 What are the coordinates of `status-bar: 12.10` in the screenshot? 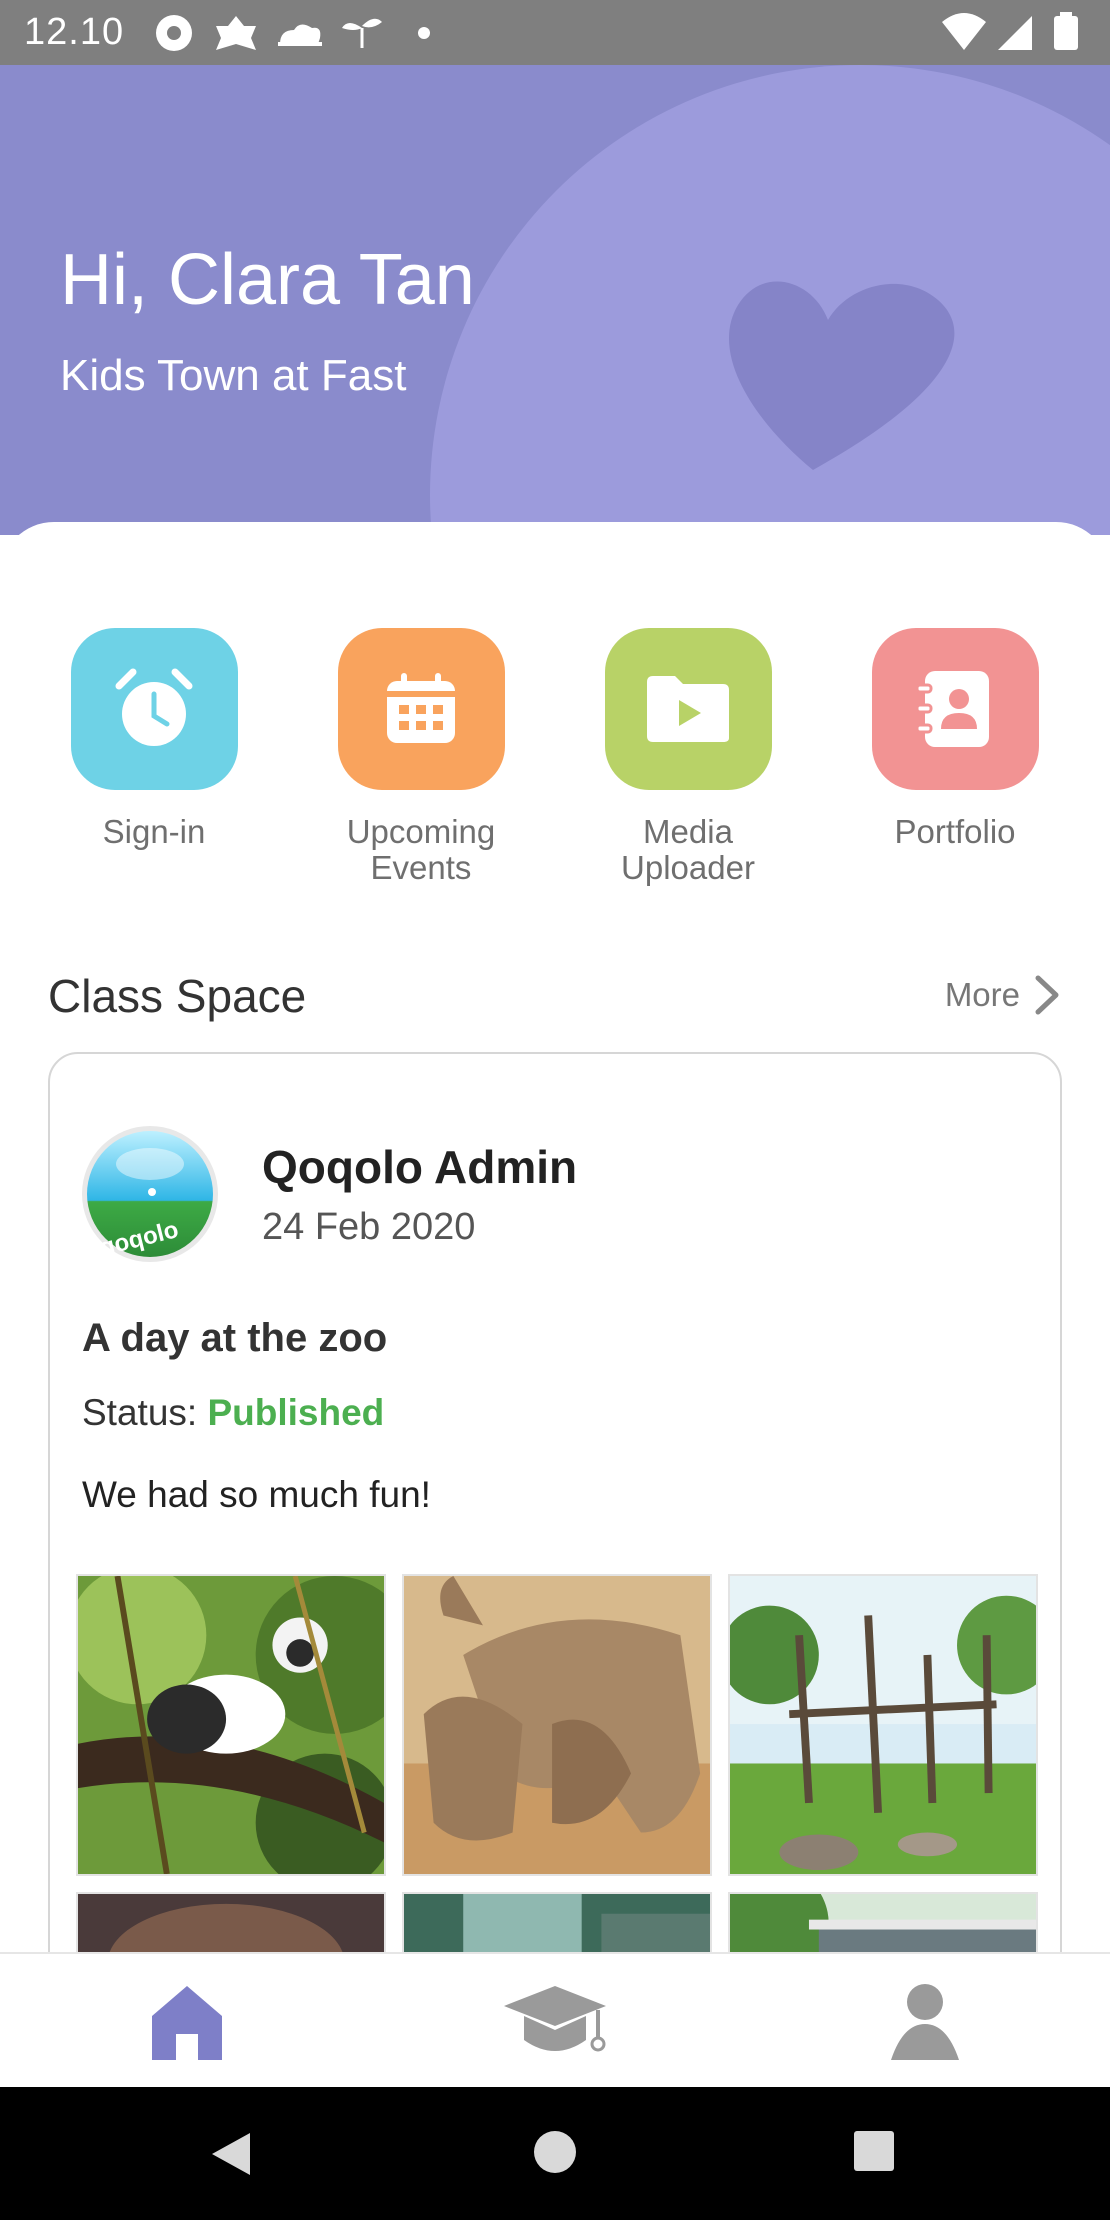 It's located at (555, 32).